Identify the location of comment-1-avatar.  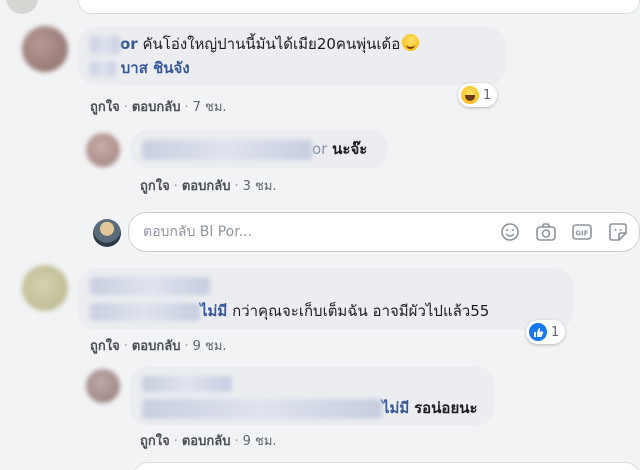
(45, 49).